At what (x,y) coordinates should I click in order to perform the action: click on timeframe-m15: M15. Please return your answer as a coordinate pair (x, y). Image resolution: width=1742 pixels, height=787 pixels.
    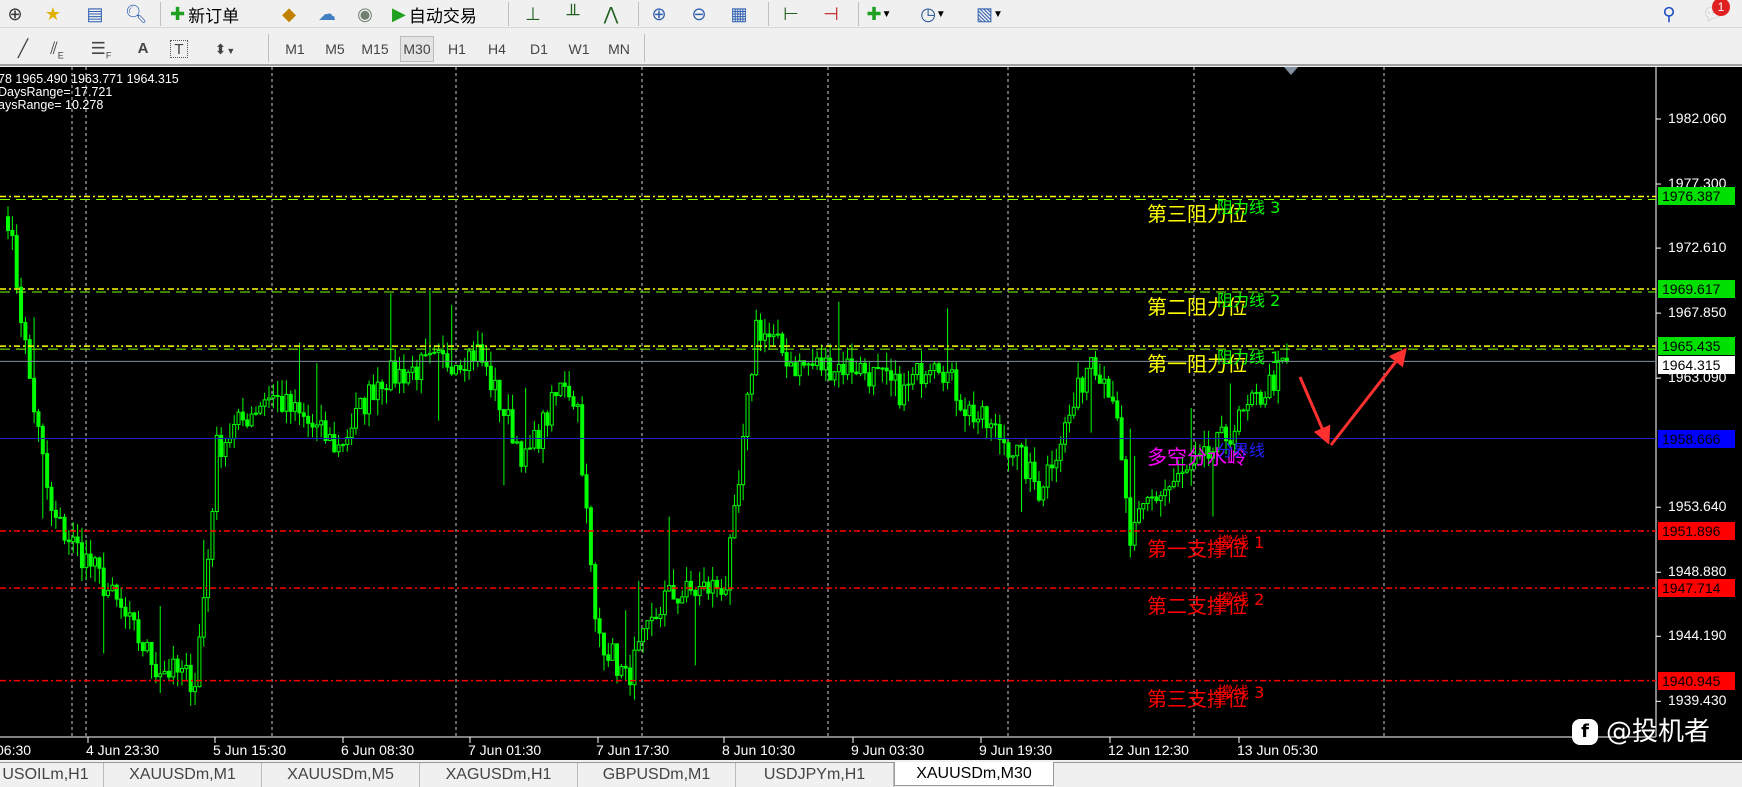
    Looking at the image, I should click on (375, 49).